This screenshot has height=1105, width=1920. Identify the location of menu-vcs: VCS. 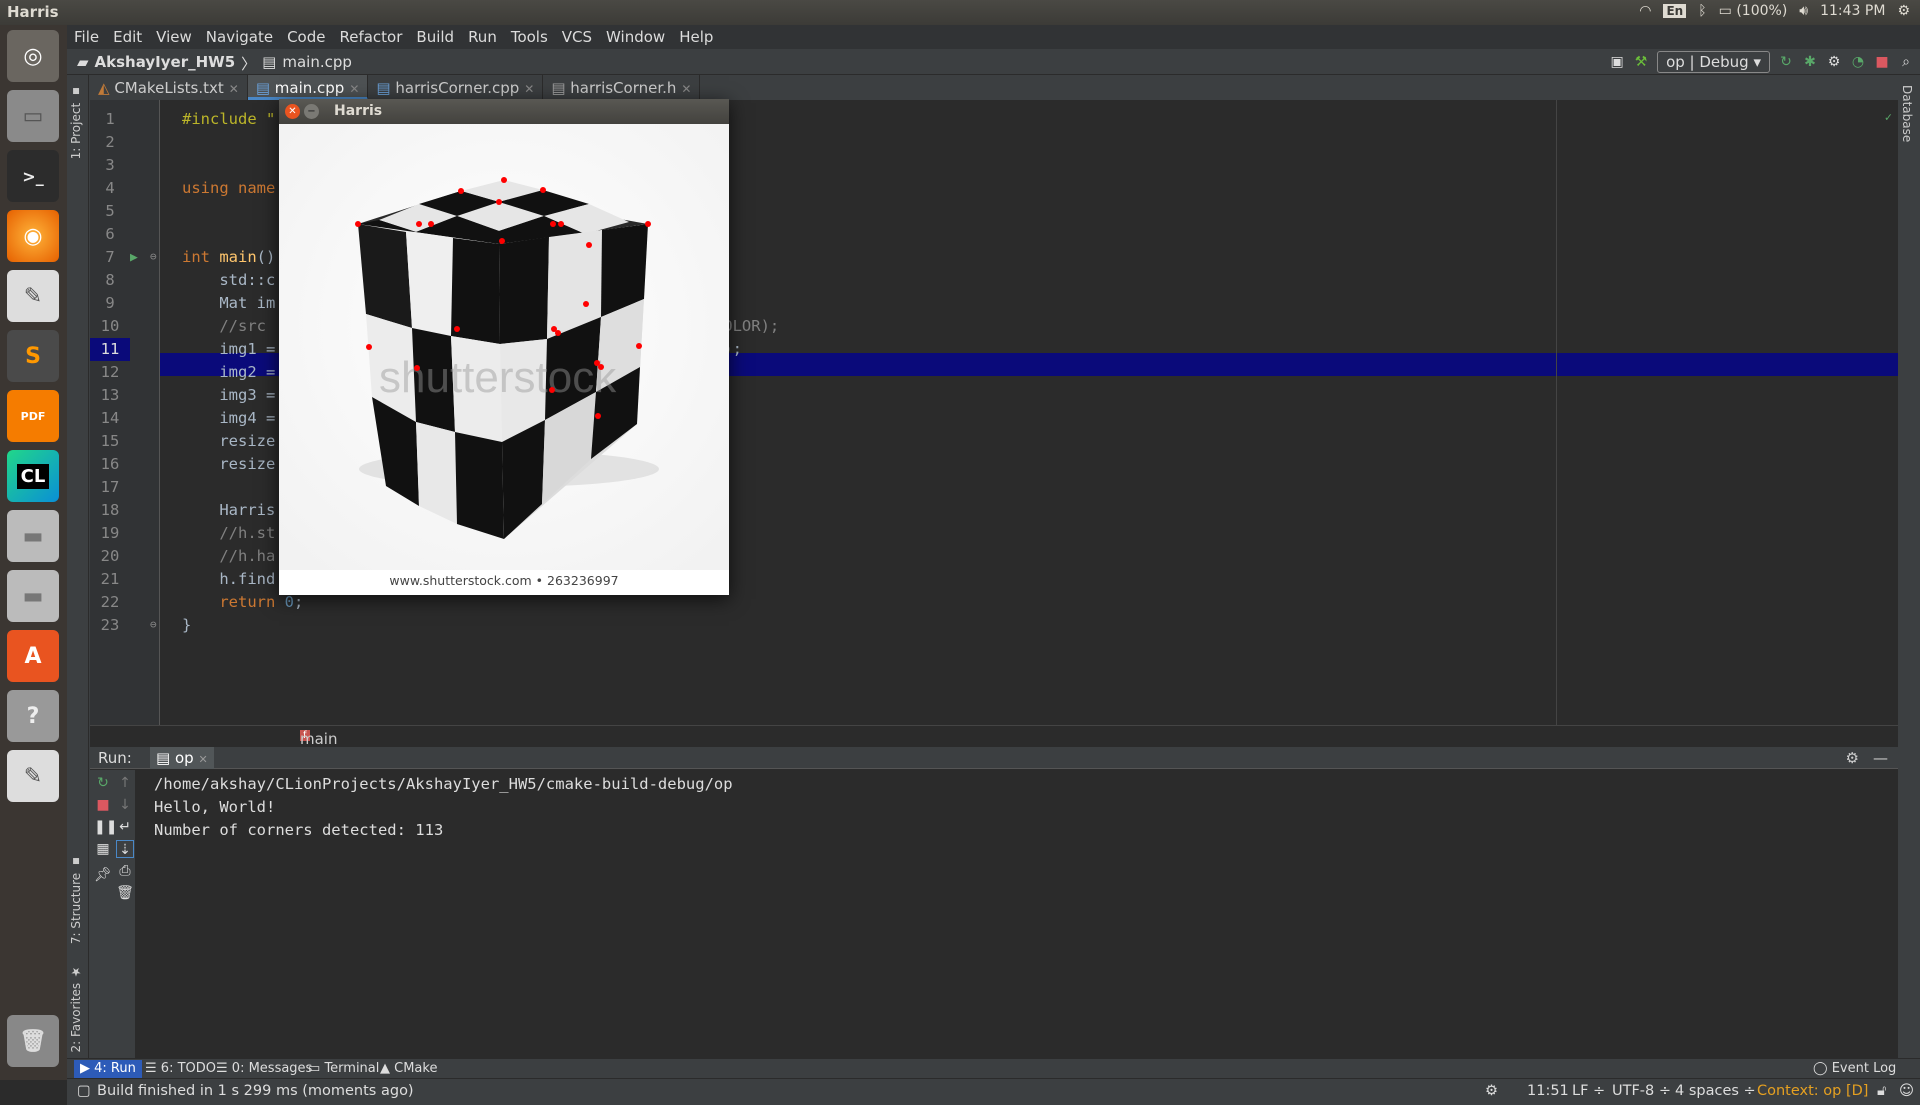
(577, 37).